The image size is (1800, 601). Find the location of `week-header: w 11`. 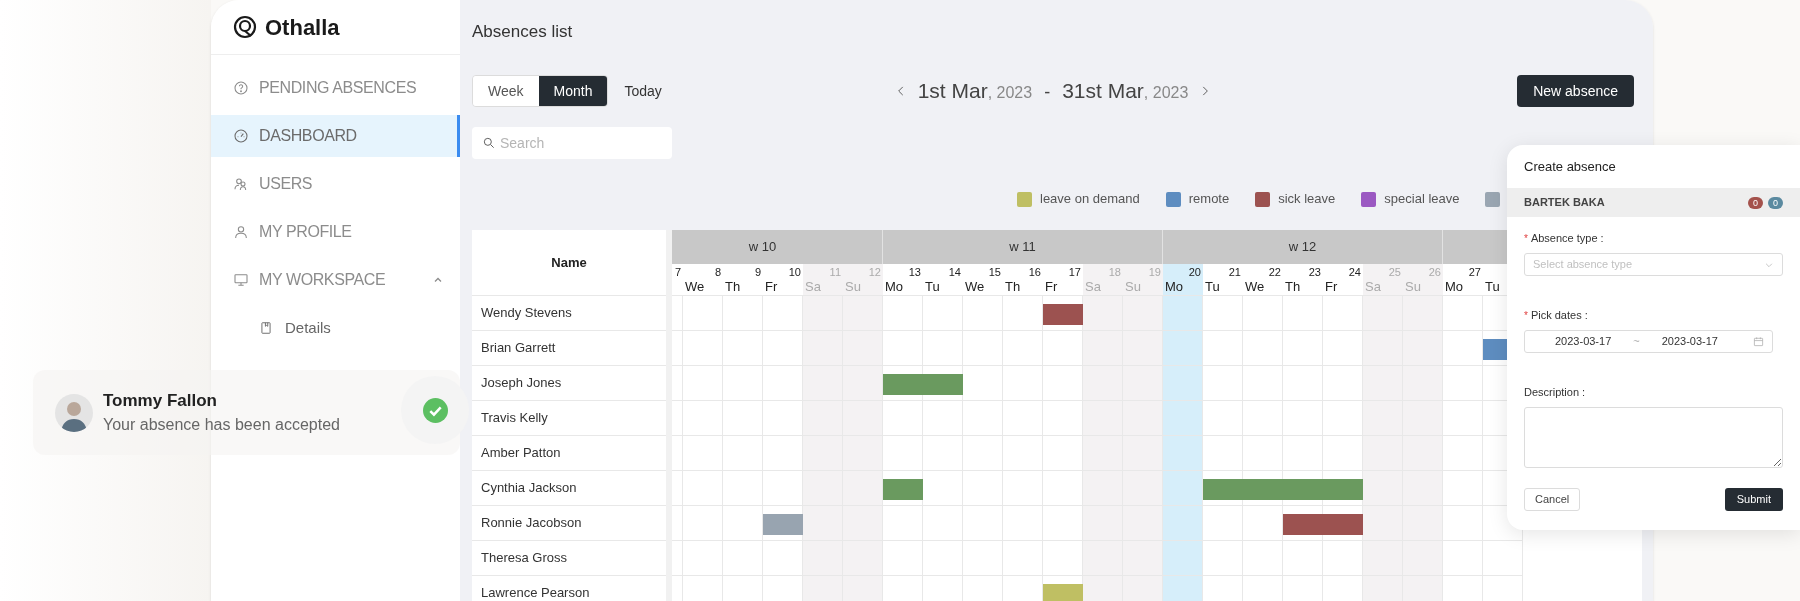

week-header: w 11 is located at coordinates (1023, 247).